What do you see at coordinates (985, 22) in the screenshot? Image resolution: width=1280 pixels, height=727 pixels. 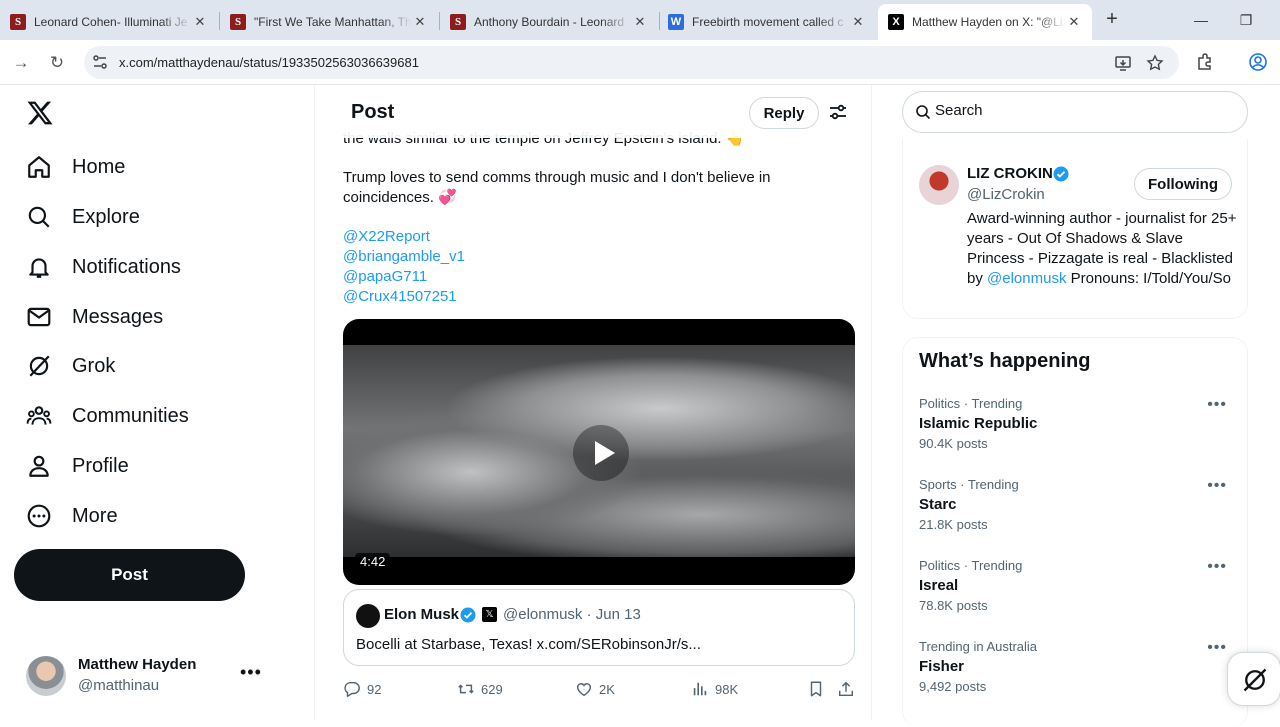 I see `browser-tab-active: X Matthew Hayden on X: "@Liz ✕` at bounding box center [985, 22].